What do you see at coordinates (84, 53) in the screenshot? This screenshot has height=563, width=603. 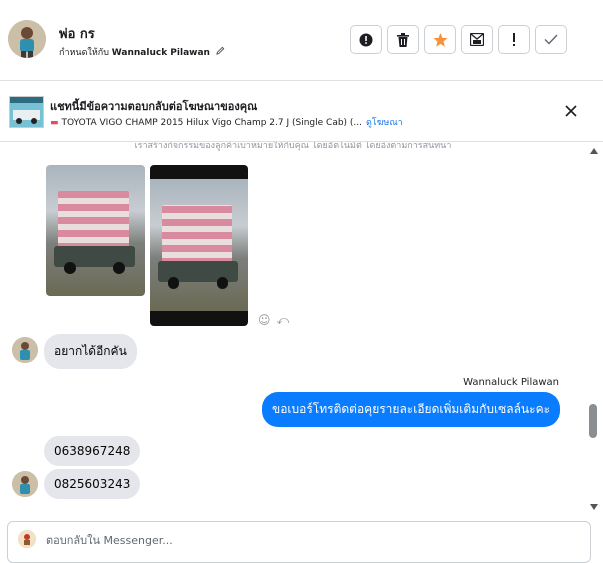 I see `assigned-prefix: กำหนดให้กับ` at bounding box center [84, 53].